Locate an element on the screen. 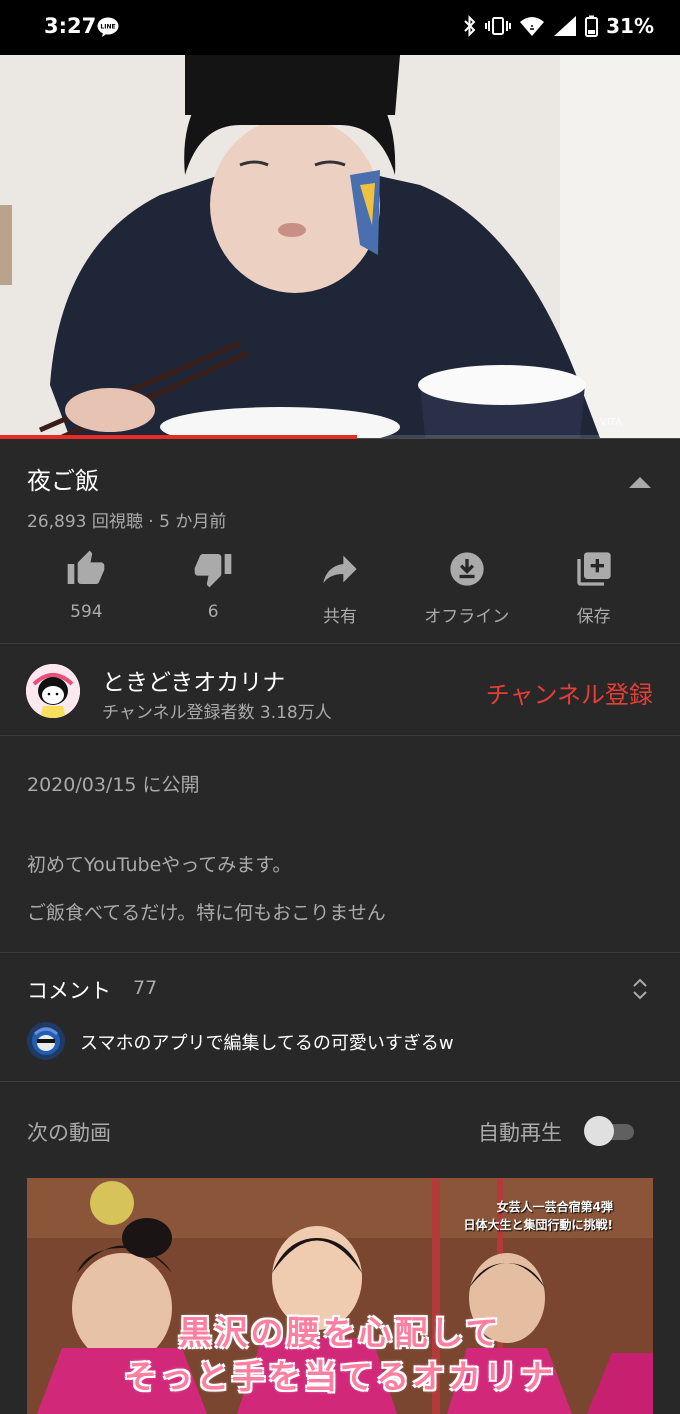  video-meta: 26,893 回視聴 · 5 か月前 is located at coordinates (127, 522).